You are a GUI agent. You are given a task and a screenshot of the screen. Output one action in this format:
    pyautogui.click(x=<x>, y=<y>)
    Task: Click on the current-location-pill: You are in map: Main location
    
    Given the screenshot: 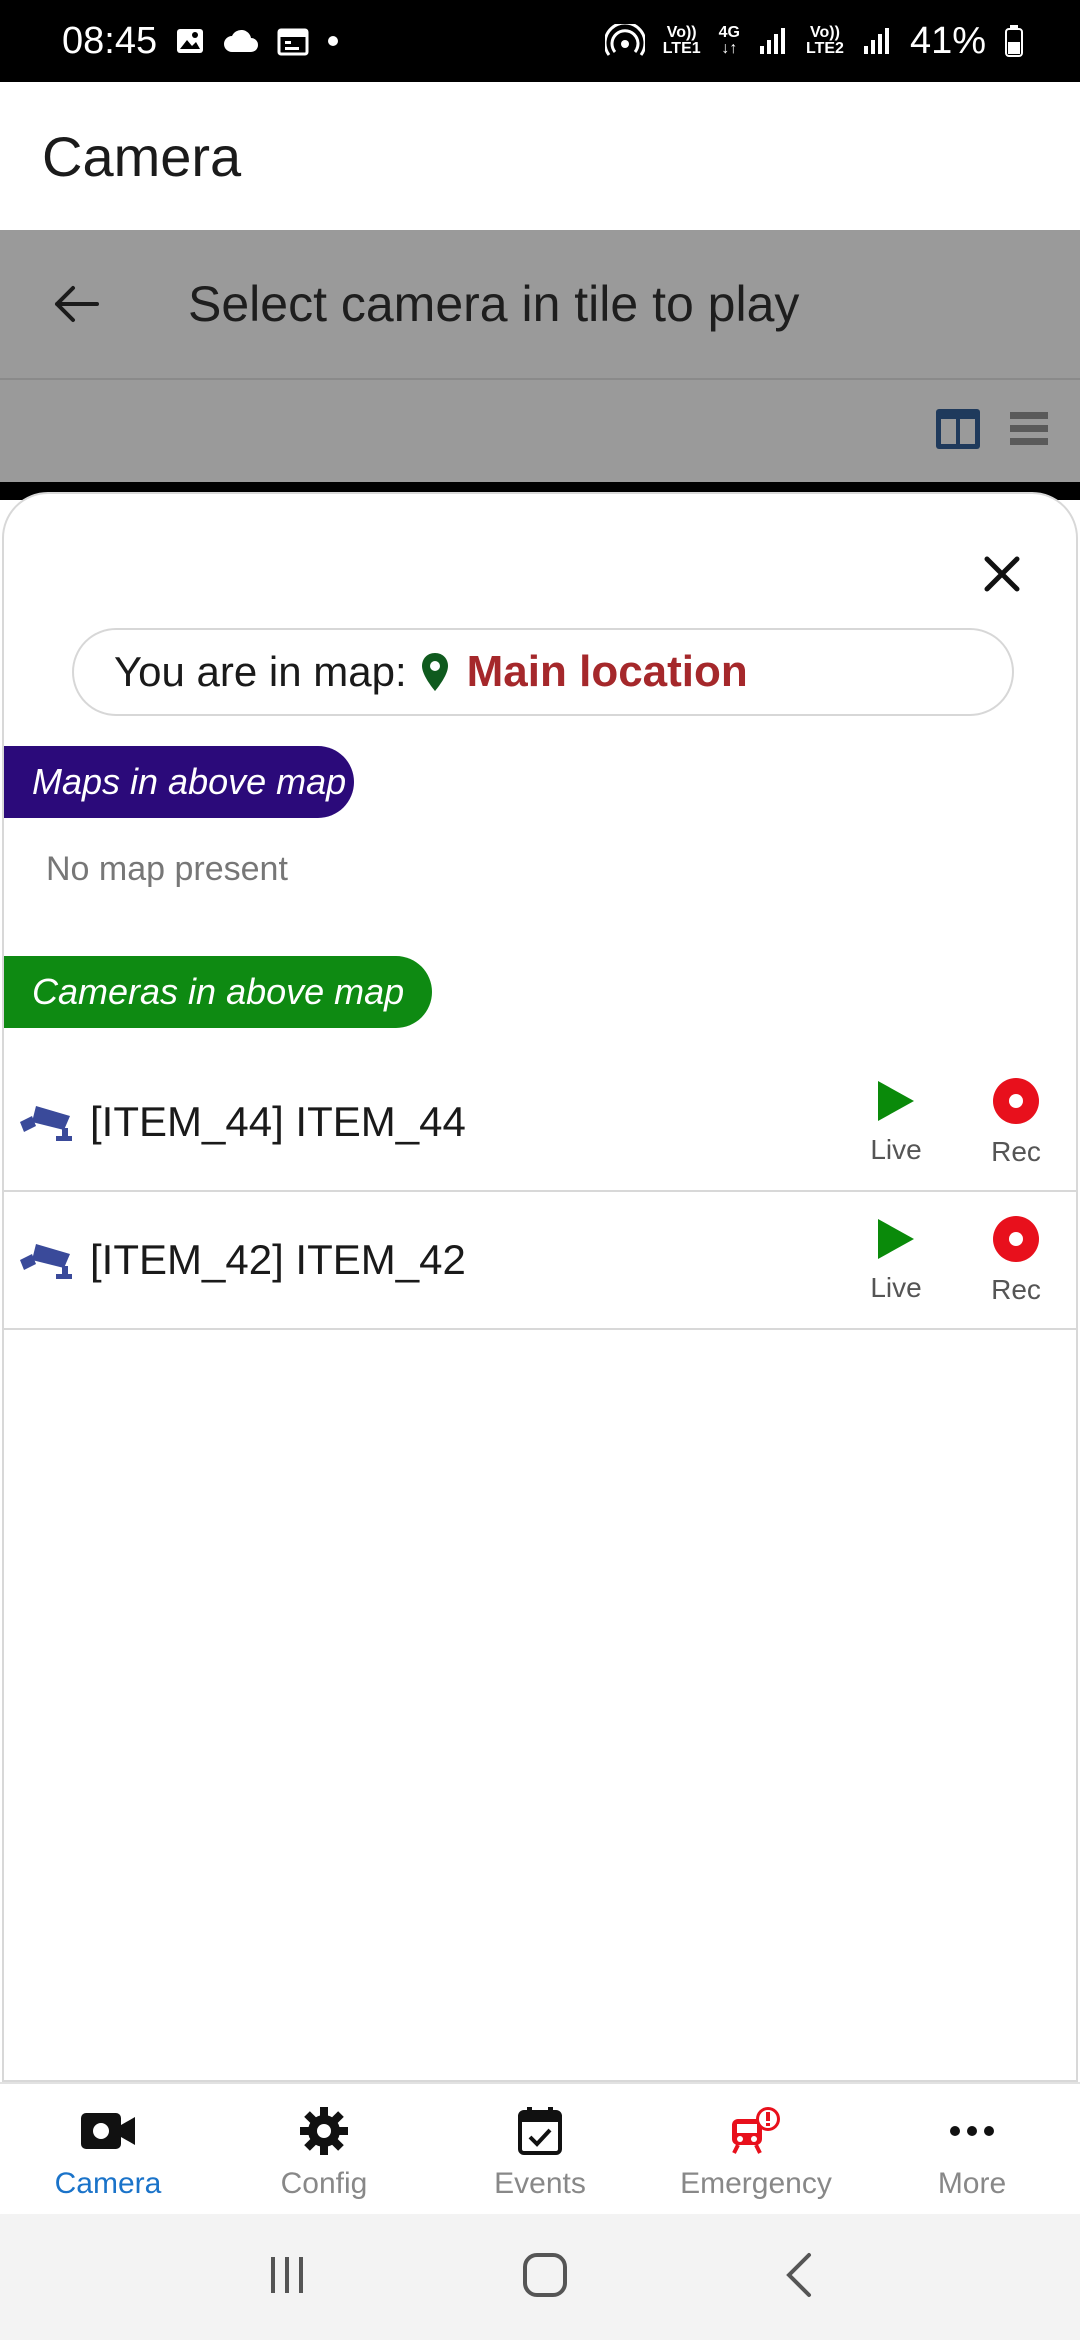 What is the action you would take?
    pyautogui.click(x=543, y=672)
    